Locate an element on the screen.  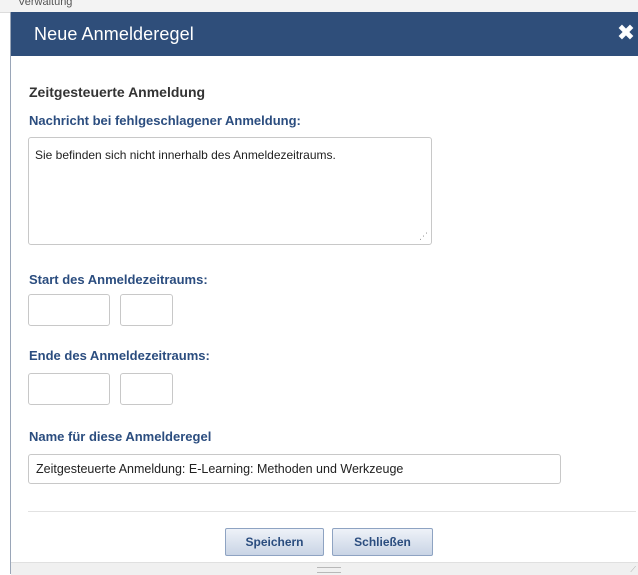
start-date-input is located at coordinates (69, 310).